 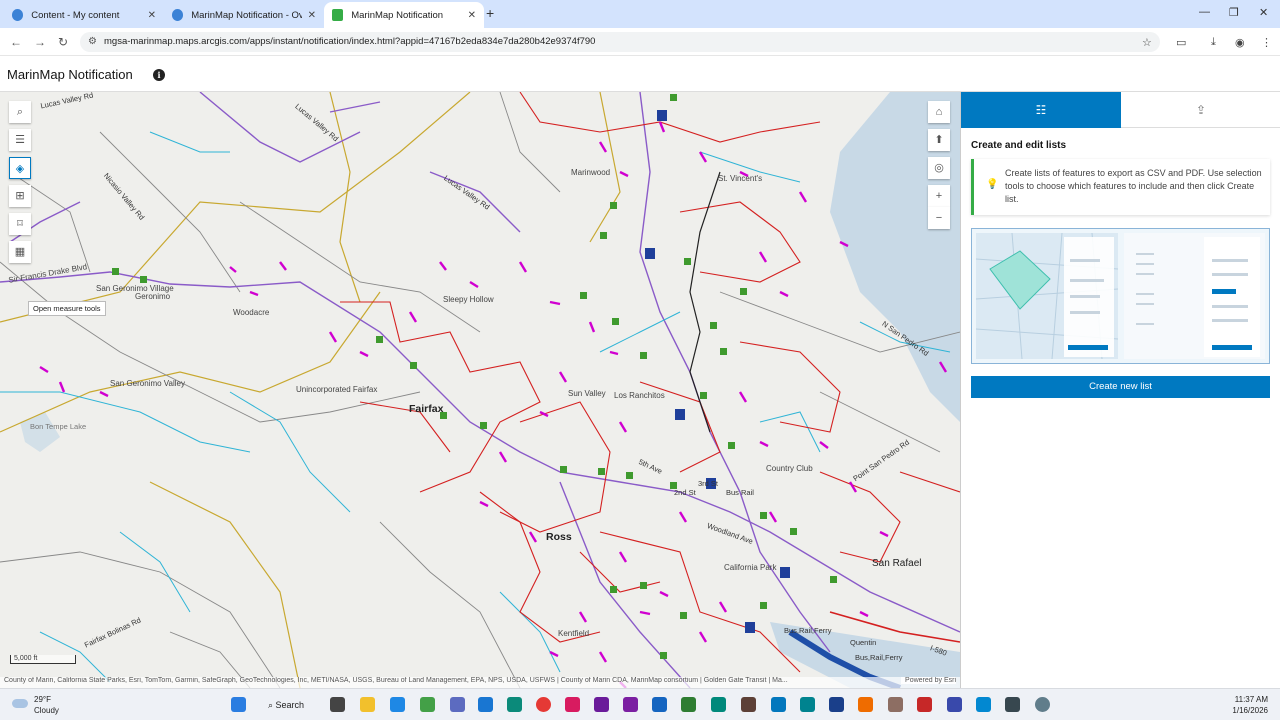 I want to click on basemap-tool-button: ▦, so click(x=20, y=252).